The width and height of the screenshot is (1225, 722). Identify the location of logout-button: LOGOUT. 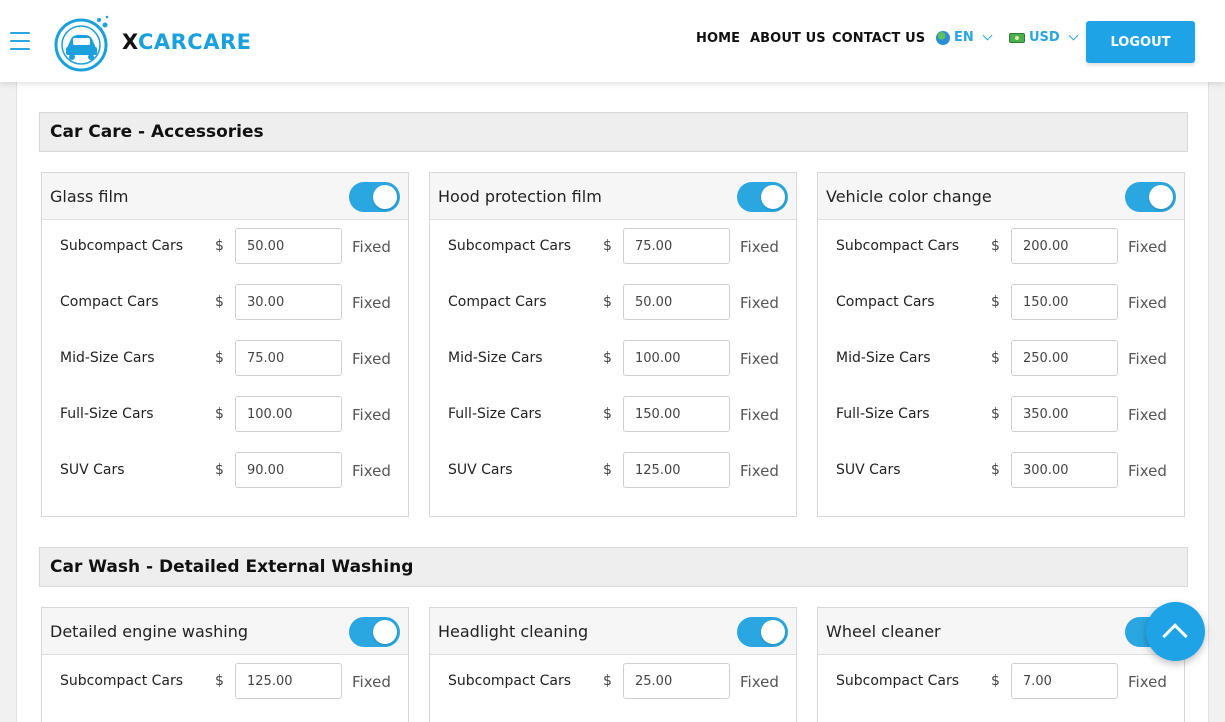
(1140, 42).